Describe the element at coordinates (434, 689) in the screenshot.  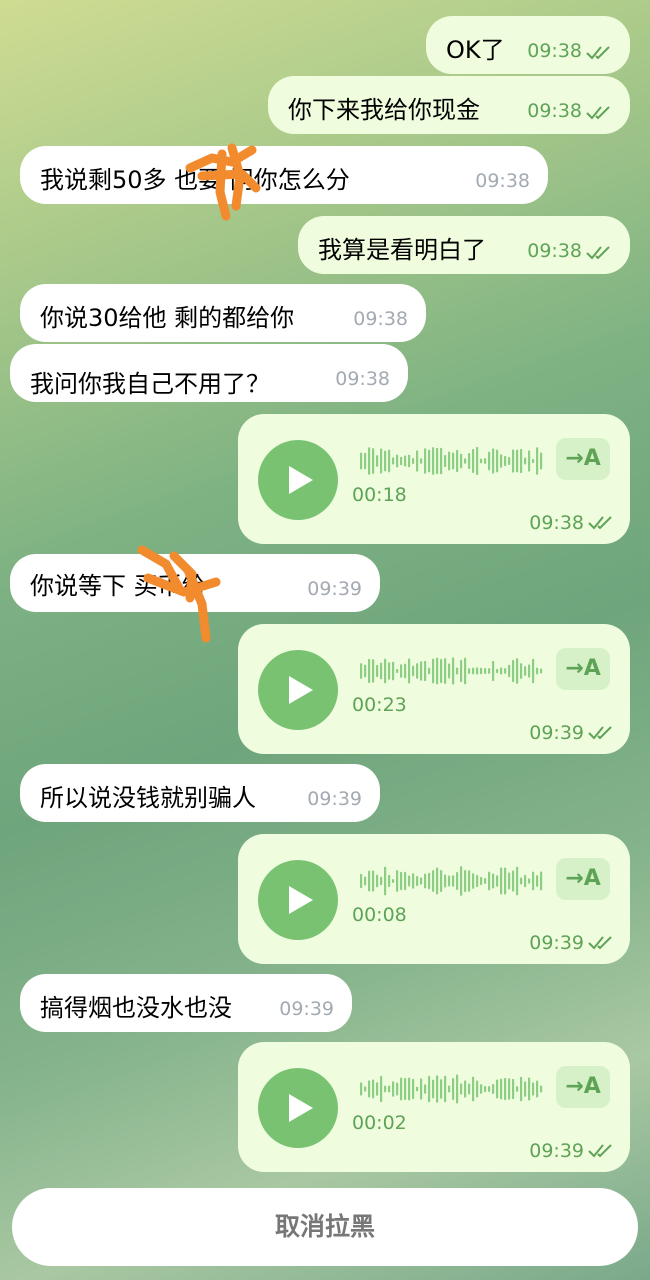
I see `voice-message-bubble: →A 00:23 09:39` at that location.